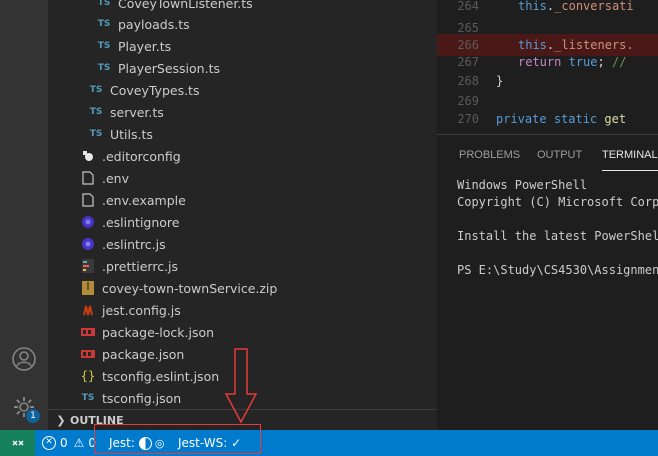  What do you see at coordinates (242, 112) in the screenshot?
I see `tree-item: TS server.ts` at bounding box center [242, 112].